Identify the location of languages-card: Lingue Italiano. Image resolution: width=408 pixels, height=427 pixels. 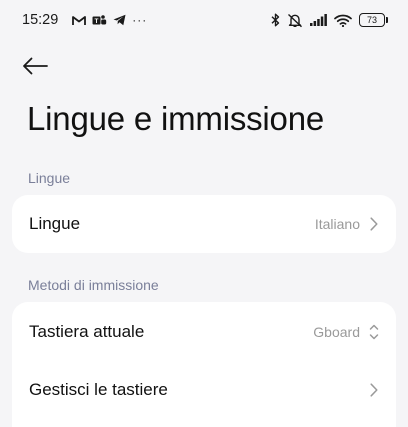
(204, 224).